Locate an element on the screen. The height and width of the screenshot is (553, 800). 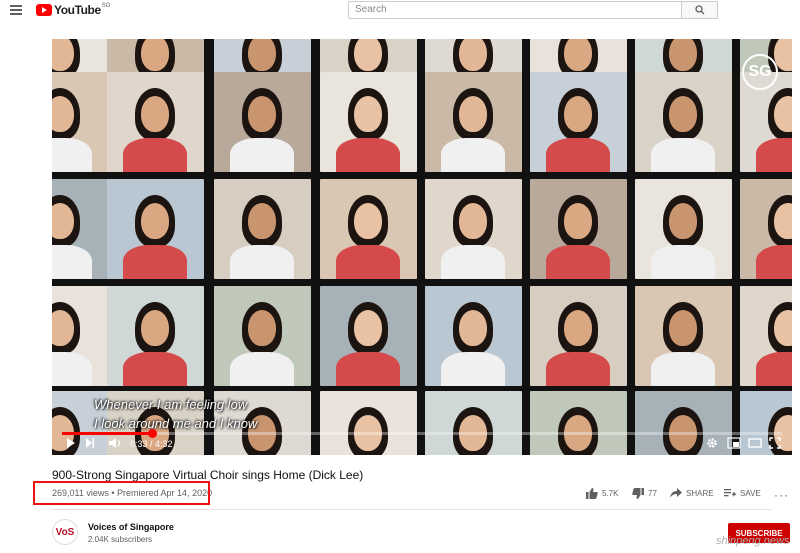
save-button: SAVE is located at coordinates (742, 493).